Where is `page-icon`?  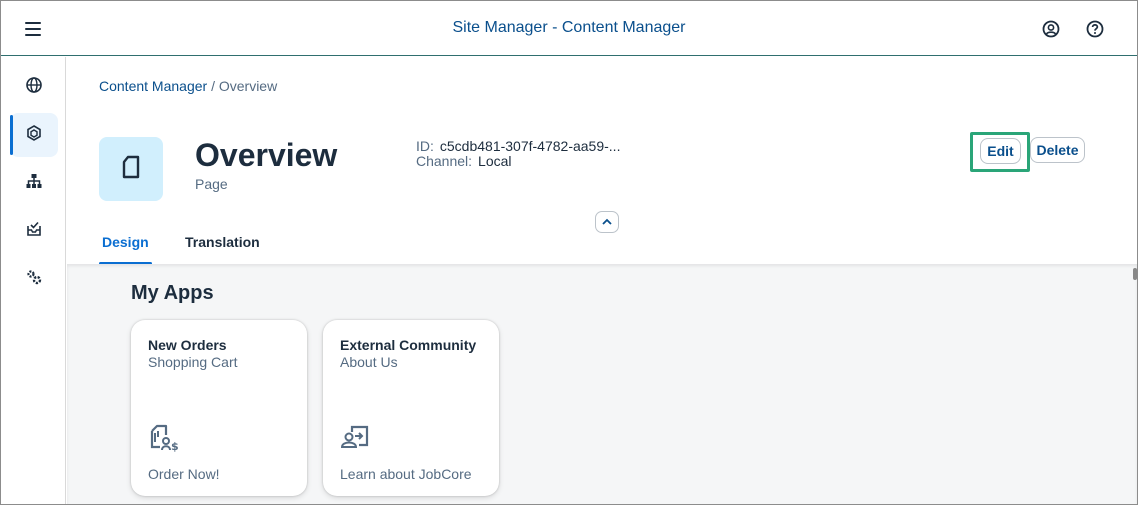 page-icon is located at coordinates (131, 169).